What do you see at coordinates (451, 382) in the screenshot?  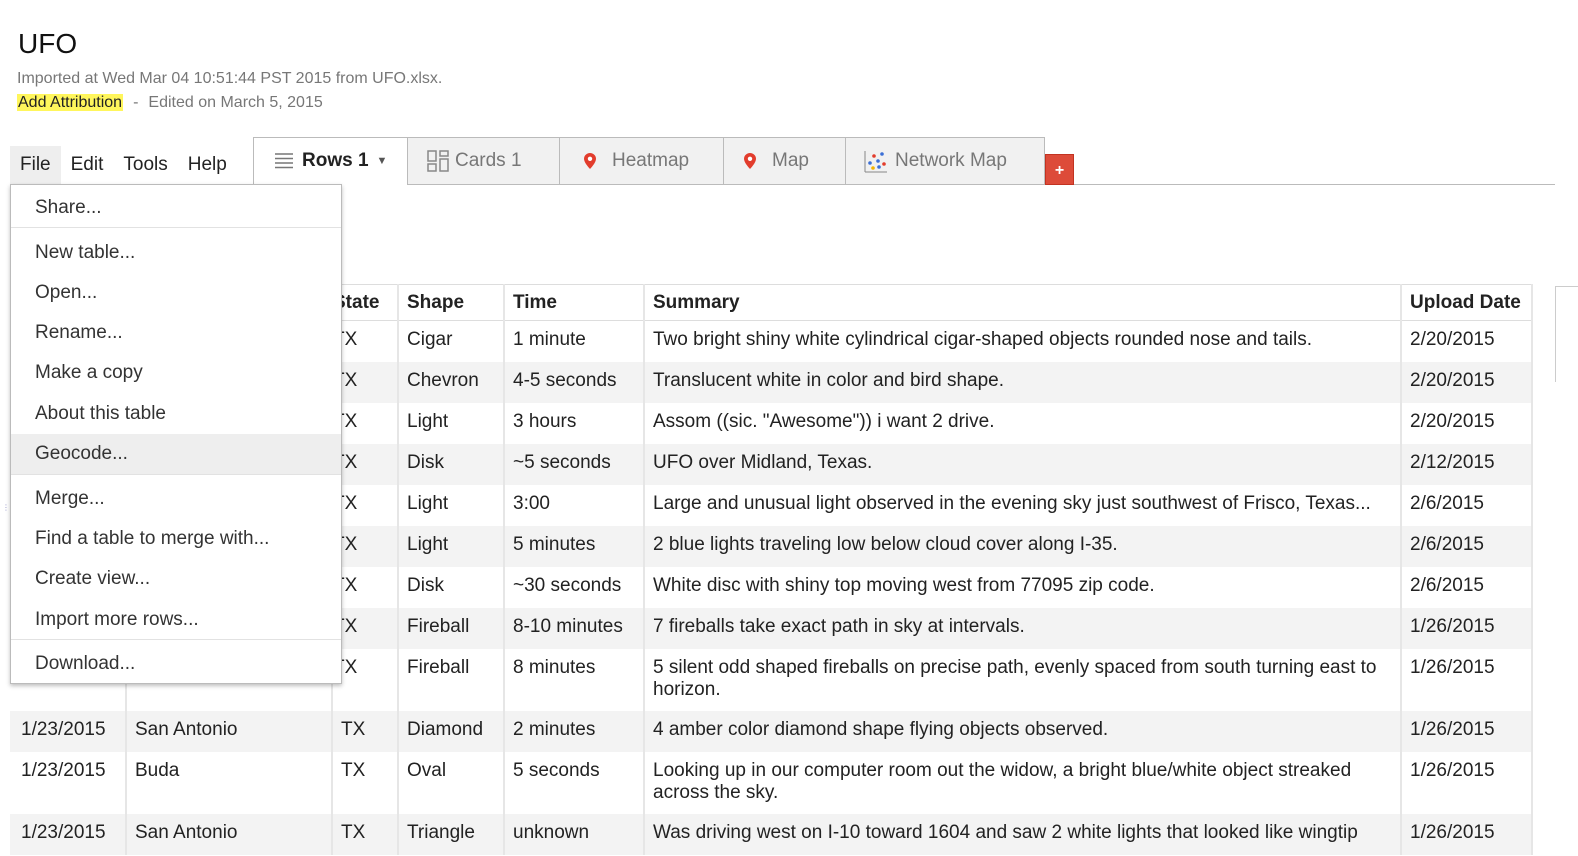 I see `cell: Chevron` at bounding box center [451, 382].